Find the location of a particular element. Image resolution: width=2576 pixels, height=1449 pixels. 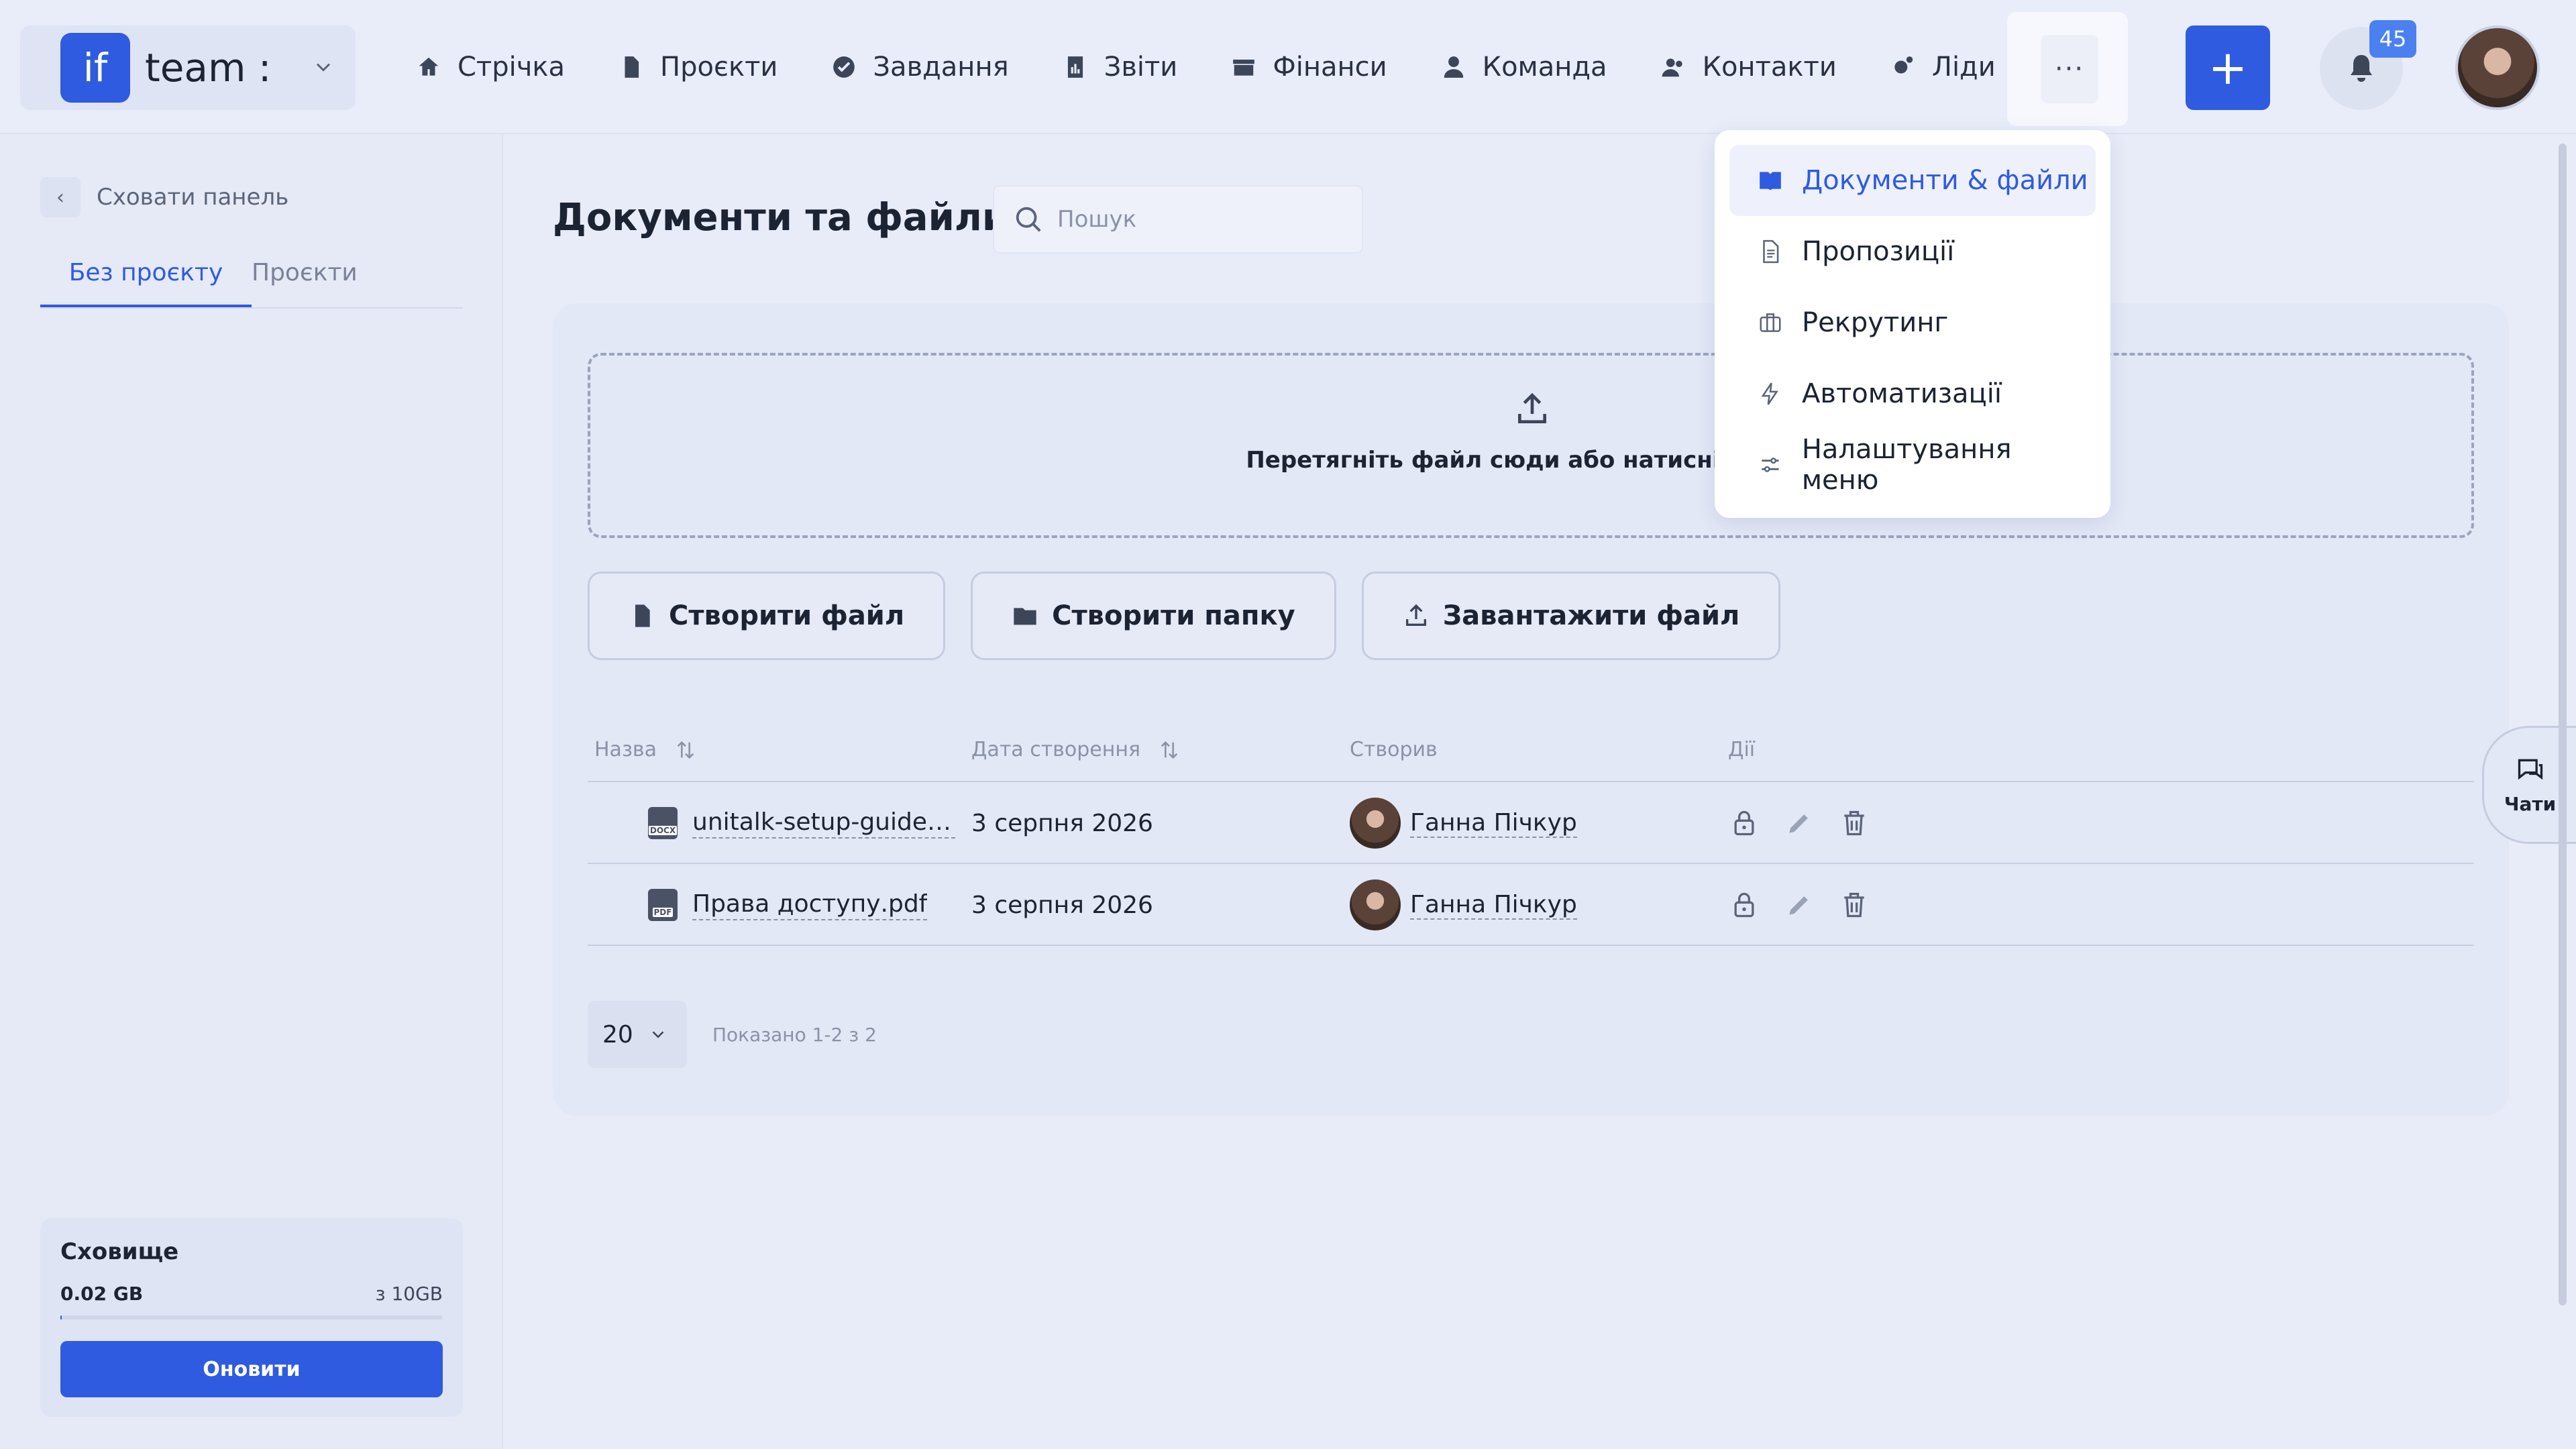

column-date: Дата створення is located at coordinates (1076, 749).